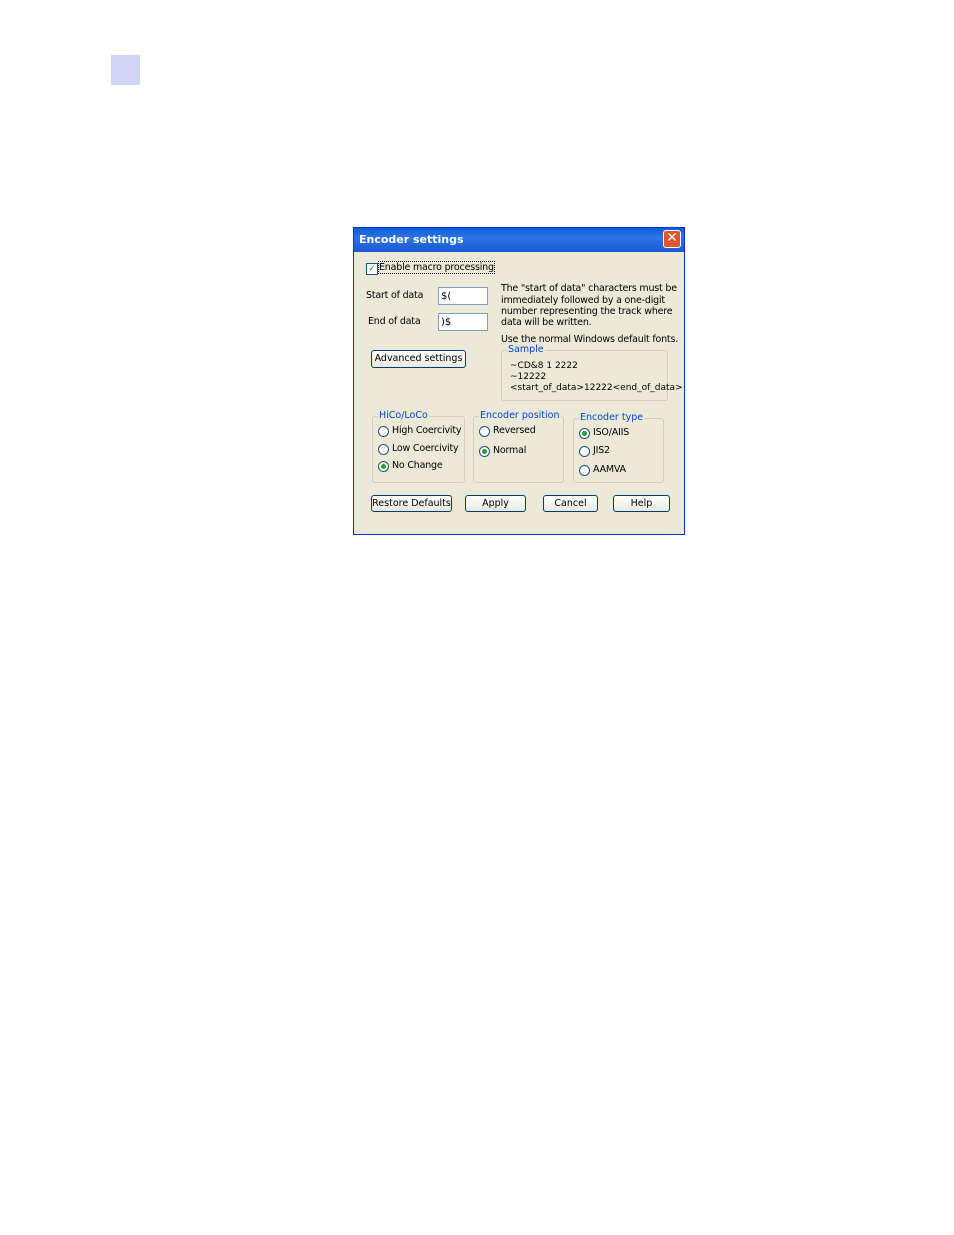  Describe the element at coordinates (411, 239) in the screenshot. I see `dialog-title: Encoder settings` at that location.